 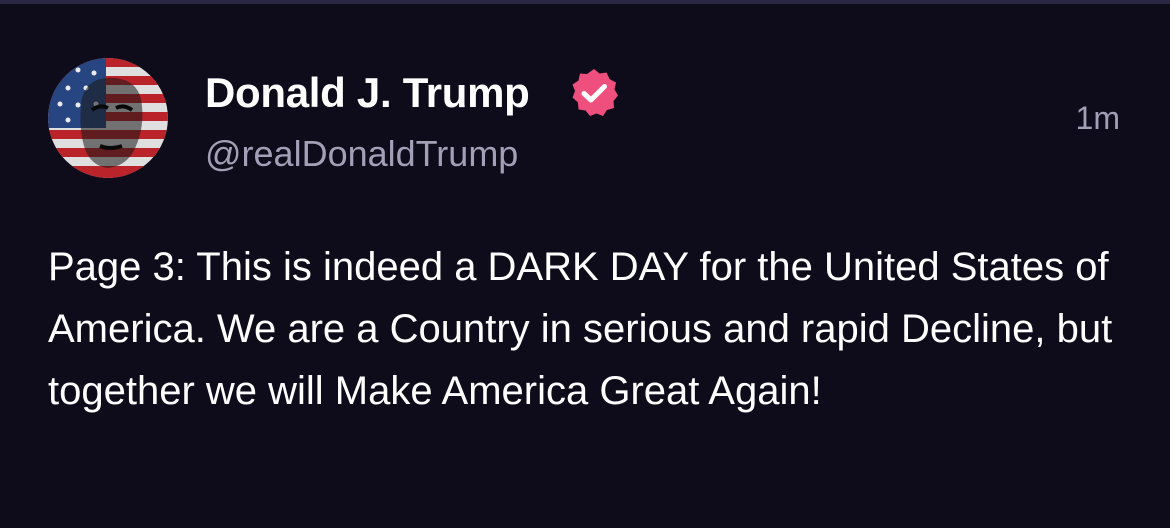 What do you see at coordinates (585, 2) in the screenshot?
I see `top-divider` at bounding box center [585, 2].